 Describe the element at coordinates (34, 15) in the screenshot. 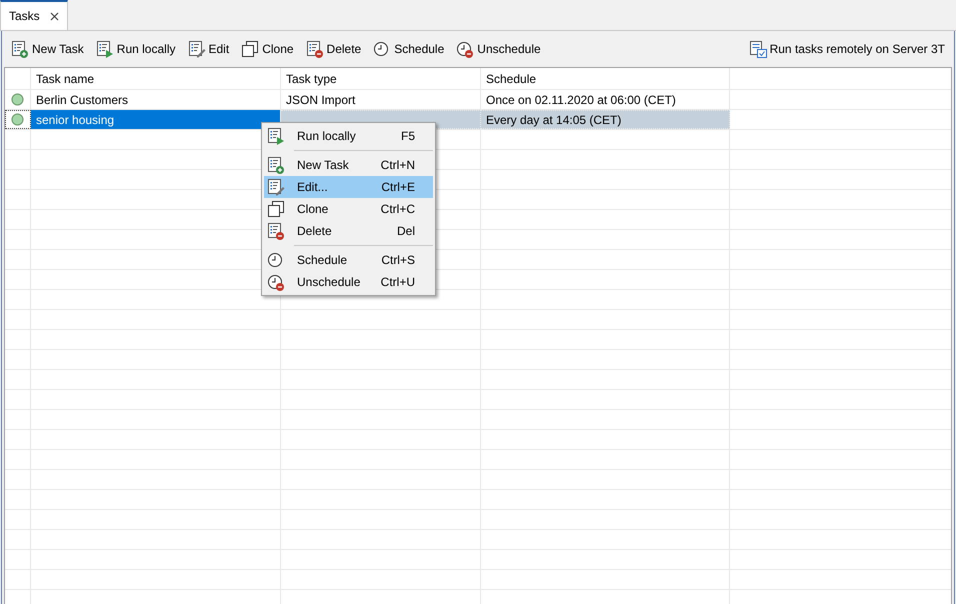

I see `tab: Tasks` at that location.